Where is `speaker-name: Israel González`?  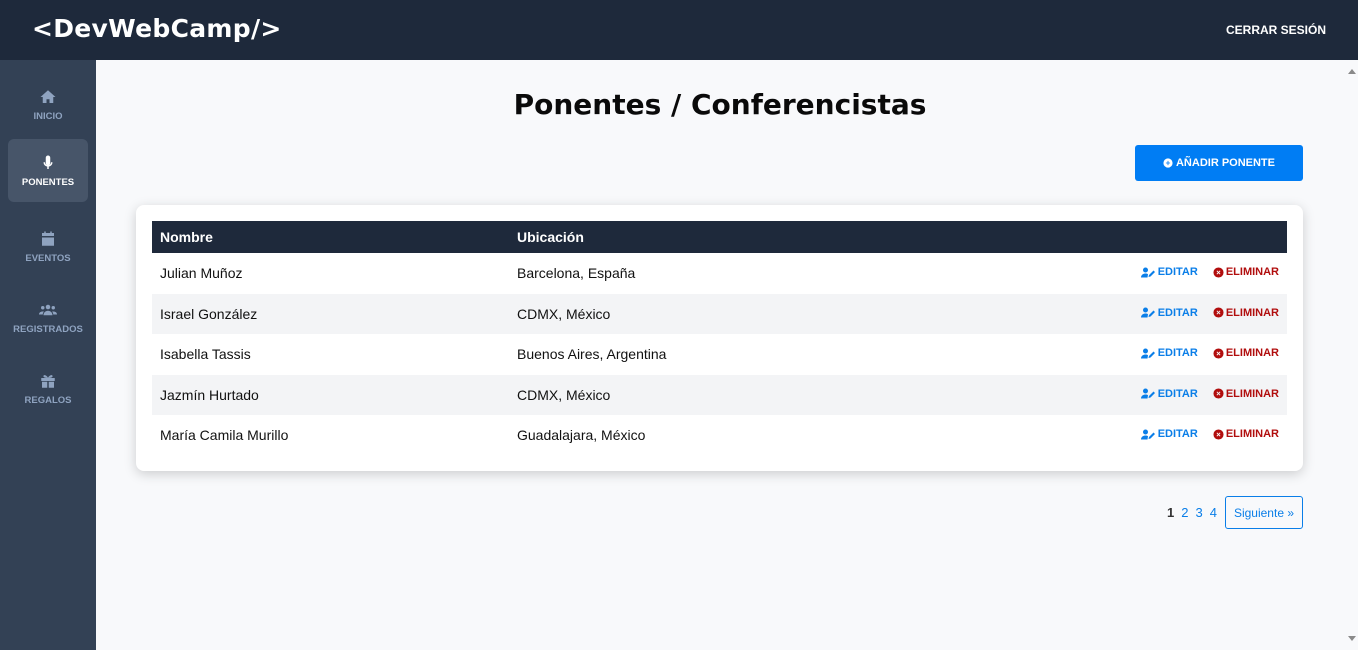
speaker-name: Israel González is located at coordinates (209, 313).